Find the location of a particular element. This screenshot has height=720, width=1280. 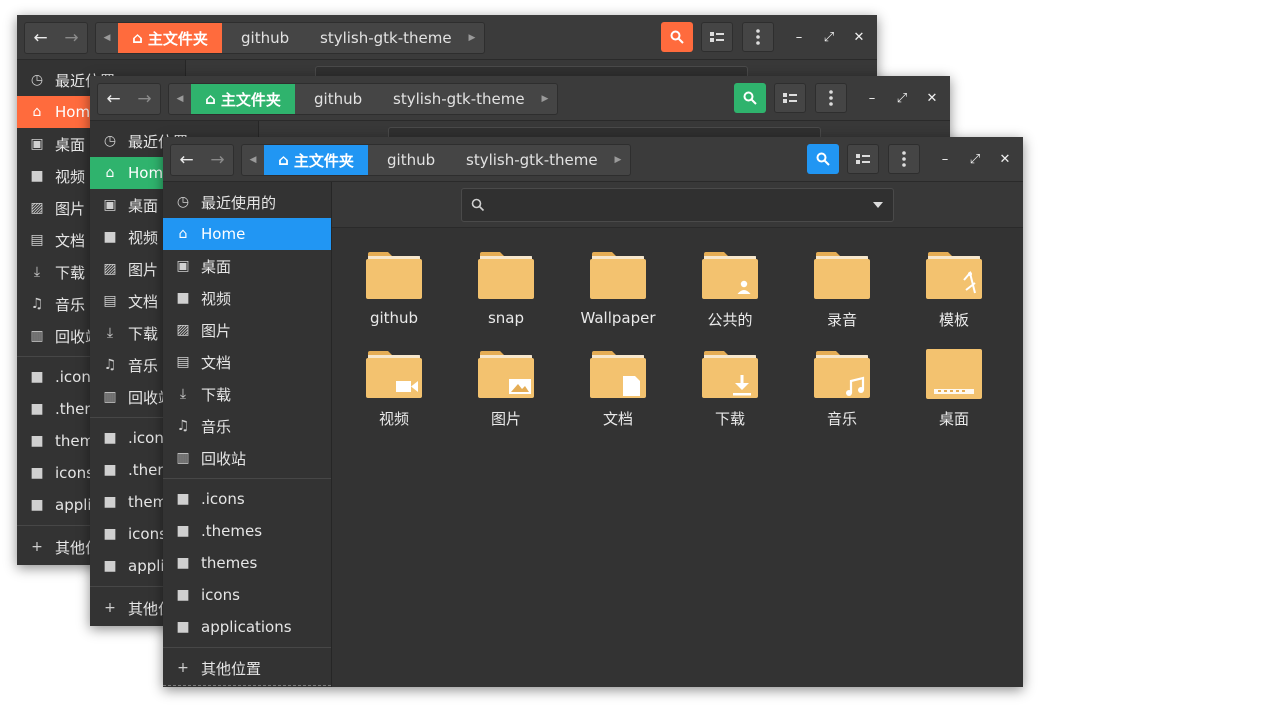

file-name: 公共的 is located at coordinates (730, 320).